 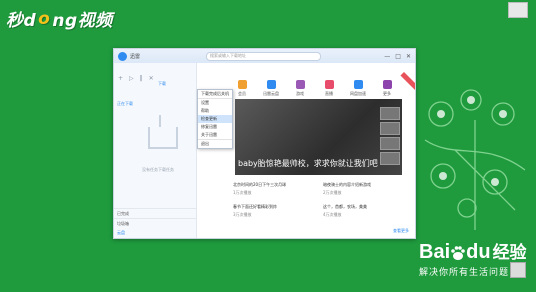 I want to click on delete-icon: ✕, so click(x=151, y=78).